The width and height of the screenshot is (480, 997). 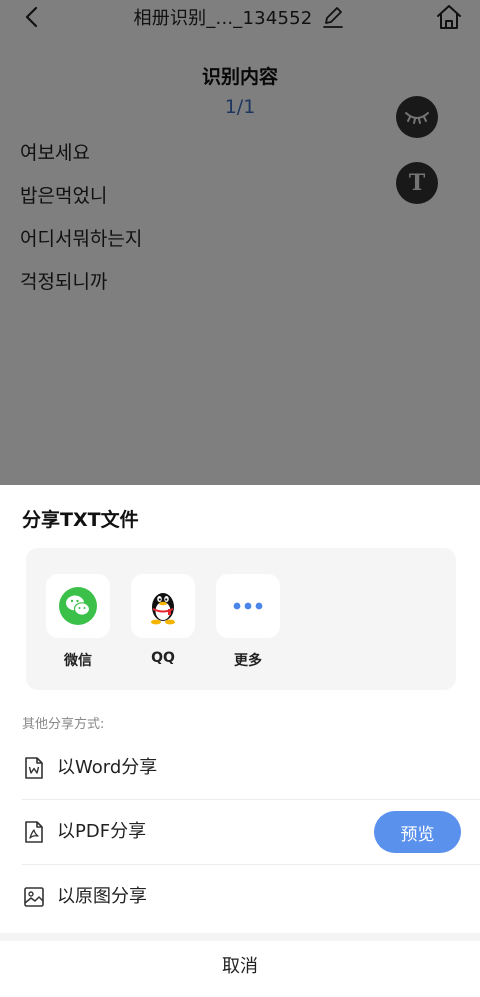 I want to click on share-qq: QQ, so click(x=163, y=620).